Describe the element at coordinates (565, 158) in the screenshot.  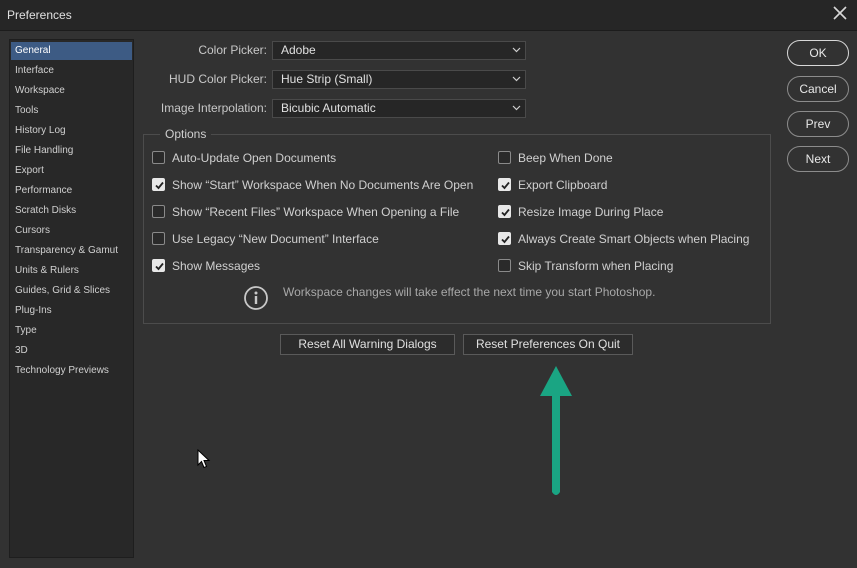
I see `checkbox-label: Beep When Done` at that location.